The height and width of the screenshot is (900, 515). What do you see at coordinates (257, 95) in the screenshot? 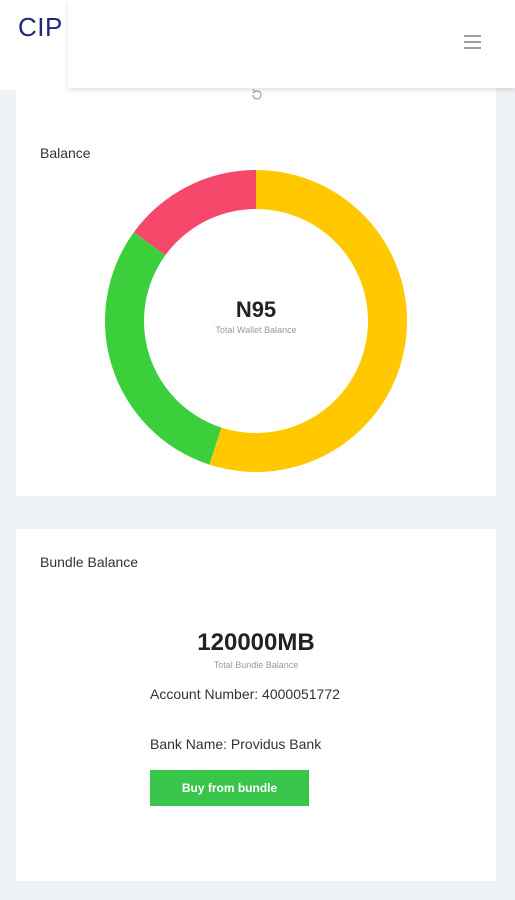
I see `refresh-icon` at bounding box center [257, 95].